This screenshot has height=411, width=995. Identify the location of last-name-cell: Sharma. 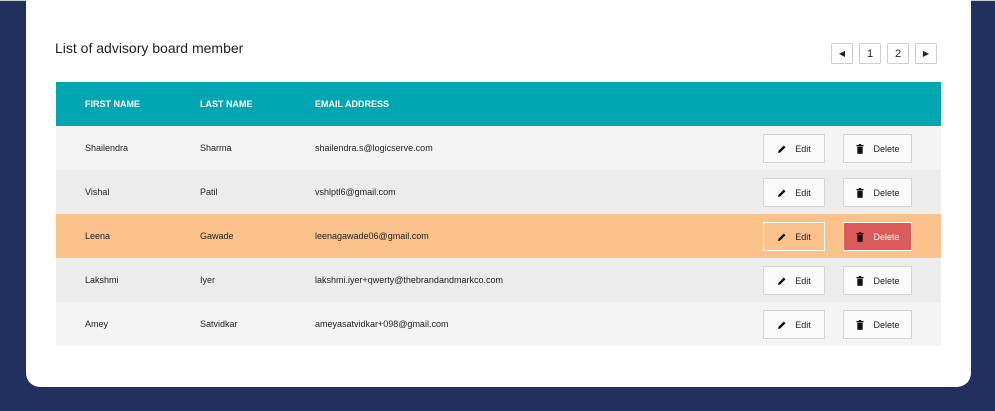
(216, 148).